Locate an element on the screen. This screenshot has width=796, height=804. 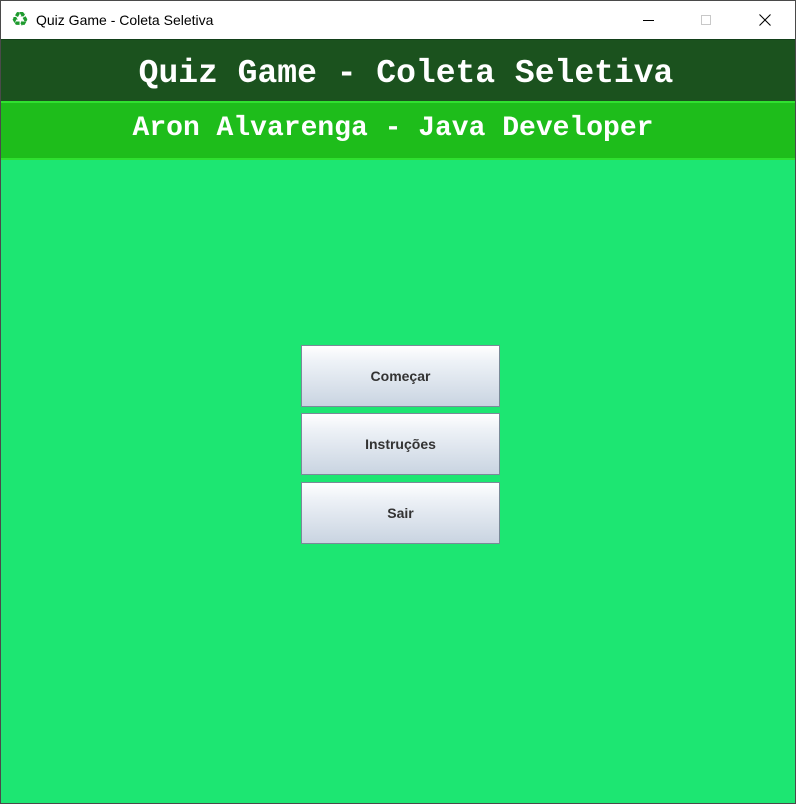
author-subtitle: Aron Alvarenga - Java Developer is located at coordinates (393, 128).